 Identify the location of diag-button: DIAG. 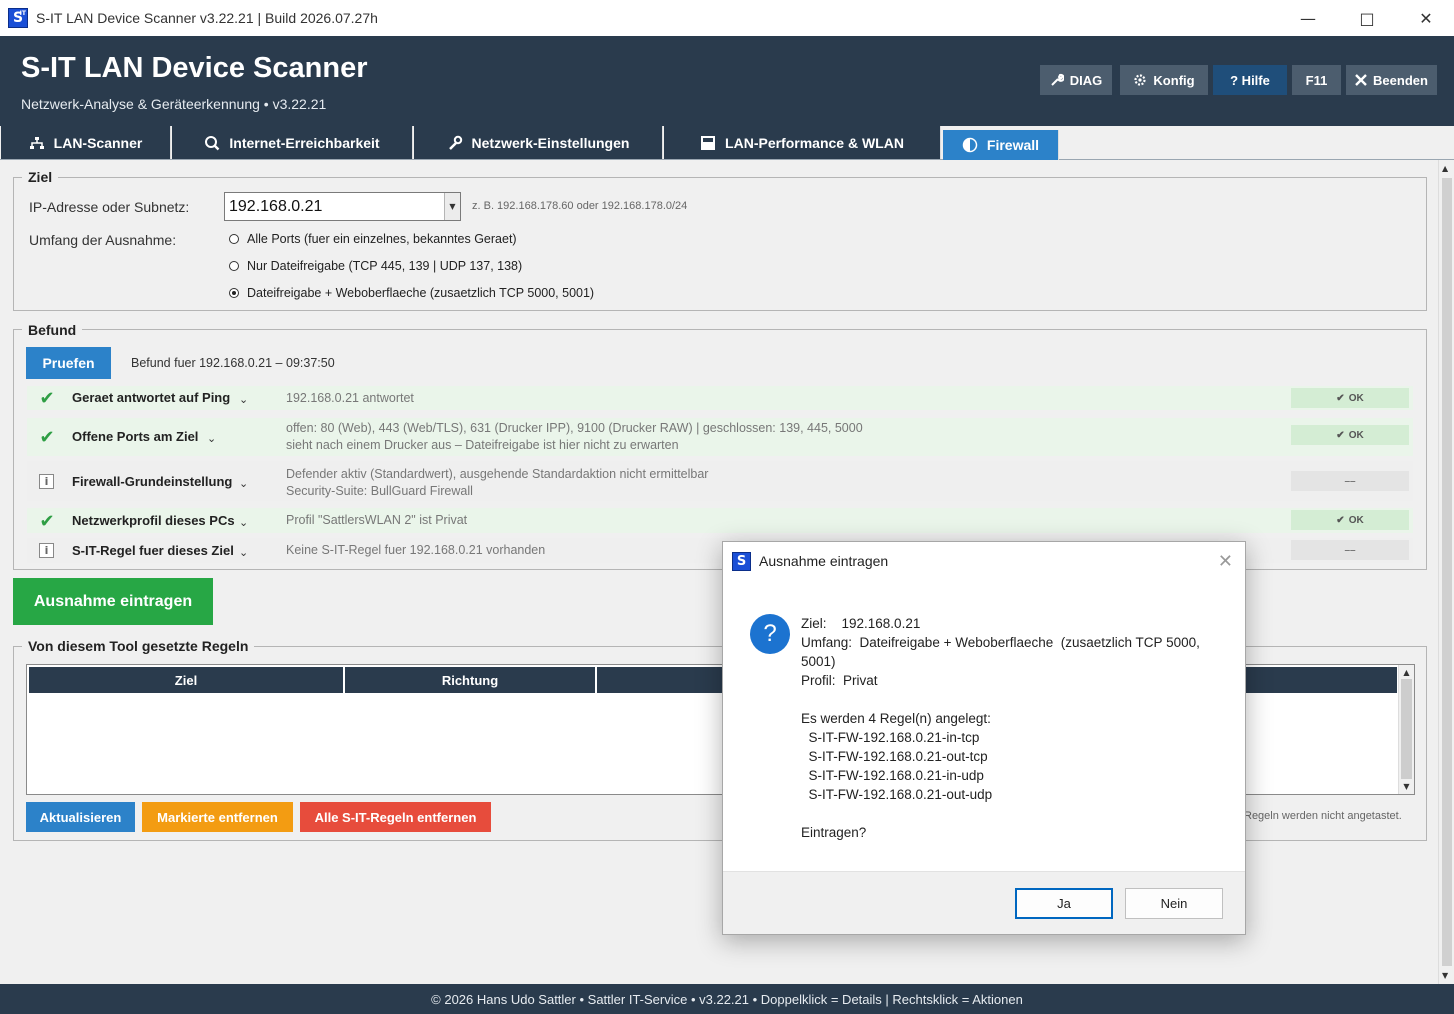
(1076, 80).